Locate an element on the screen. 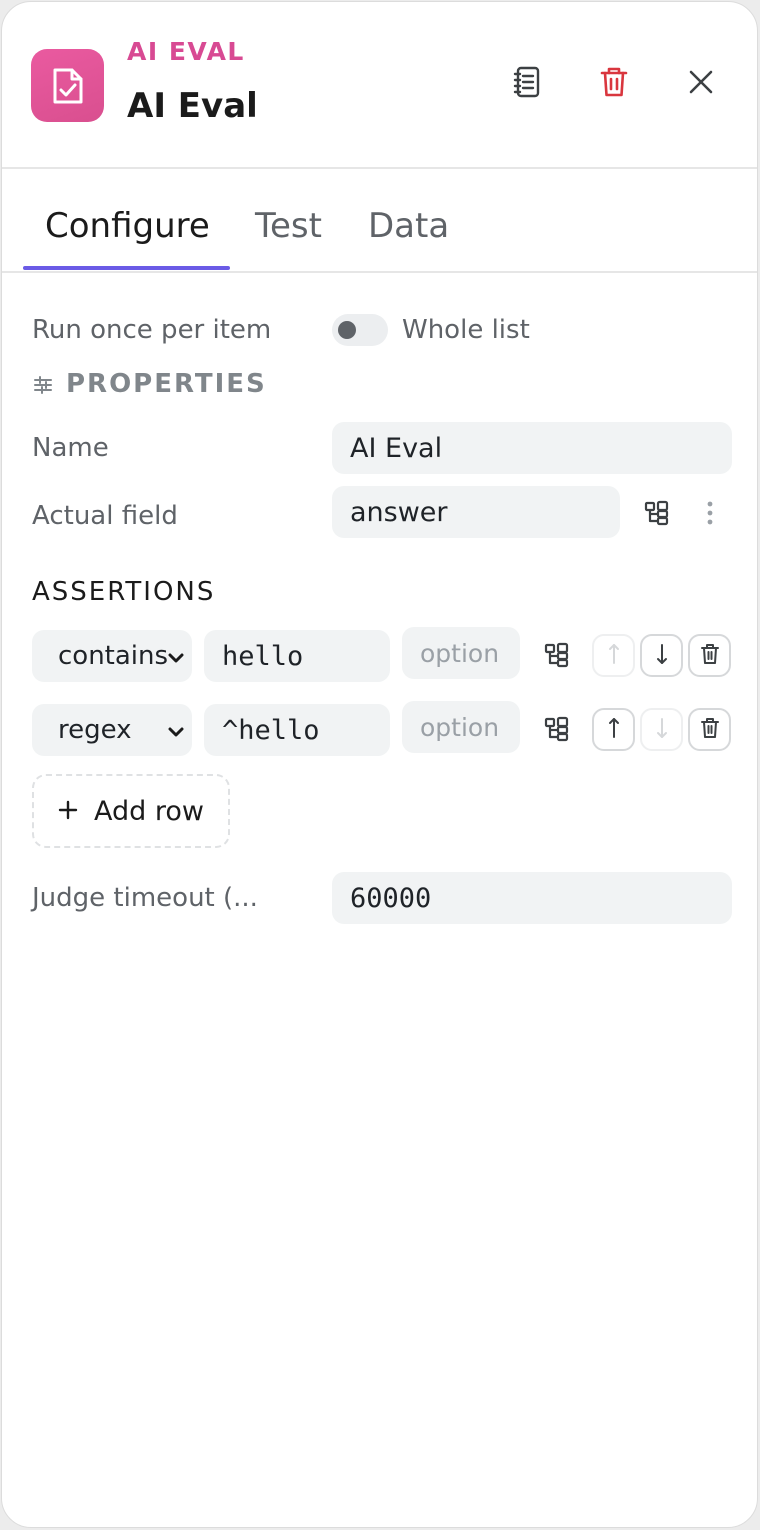 Image resolution: width=760 pixels, height=1530 pixels. assertion-type-select: regex is located at coordinates (112, 730).